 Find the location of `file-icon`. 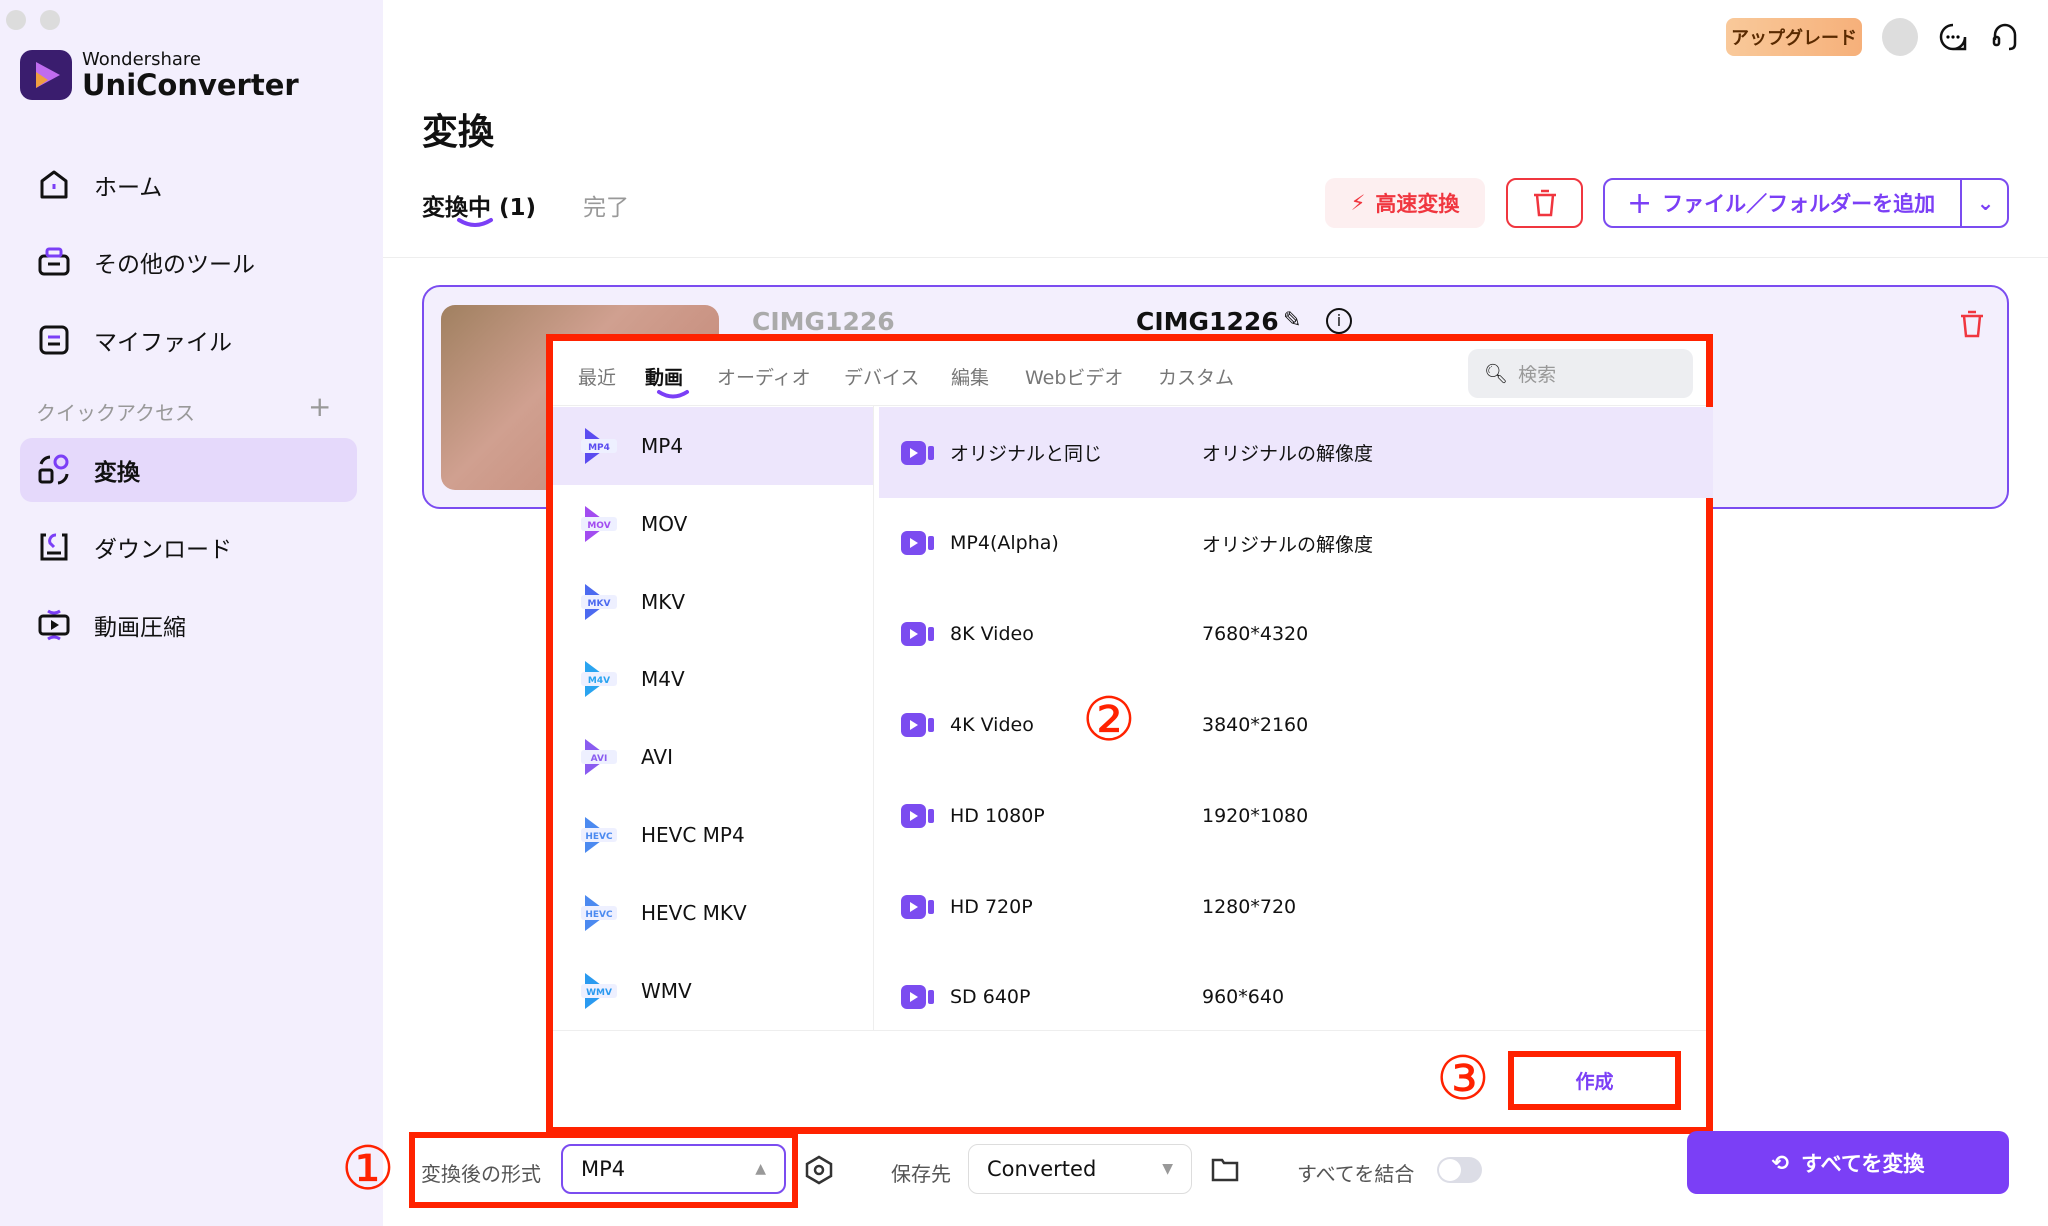

file-icon is located at coordinates (54, 340).